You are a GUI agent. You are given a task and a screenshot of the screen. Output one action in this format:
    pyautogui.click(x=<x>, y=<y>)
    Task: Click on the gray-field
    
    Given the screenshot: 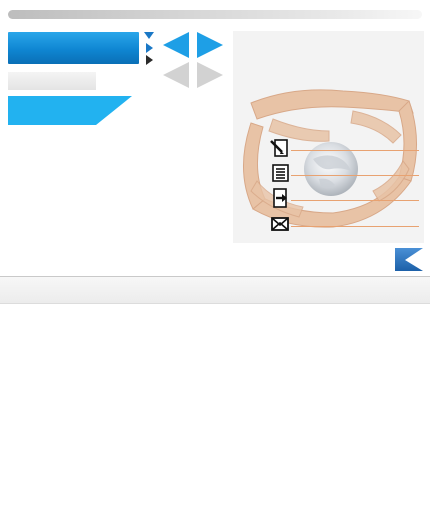 What is the action you would take?
    pyautogui.click(x=52, y=81)
    